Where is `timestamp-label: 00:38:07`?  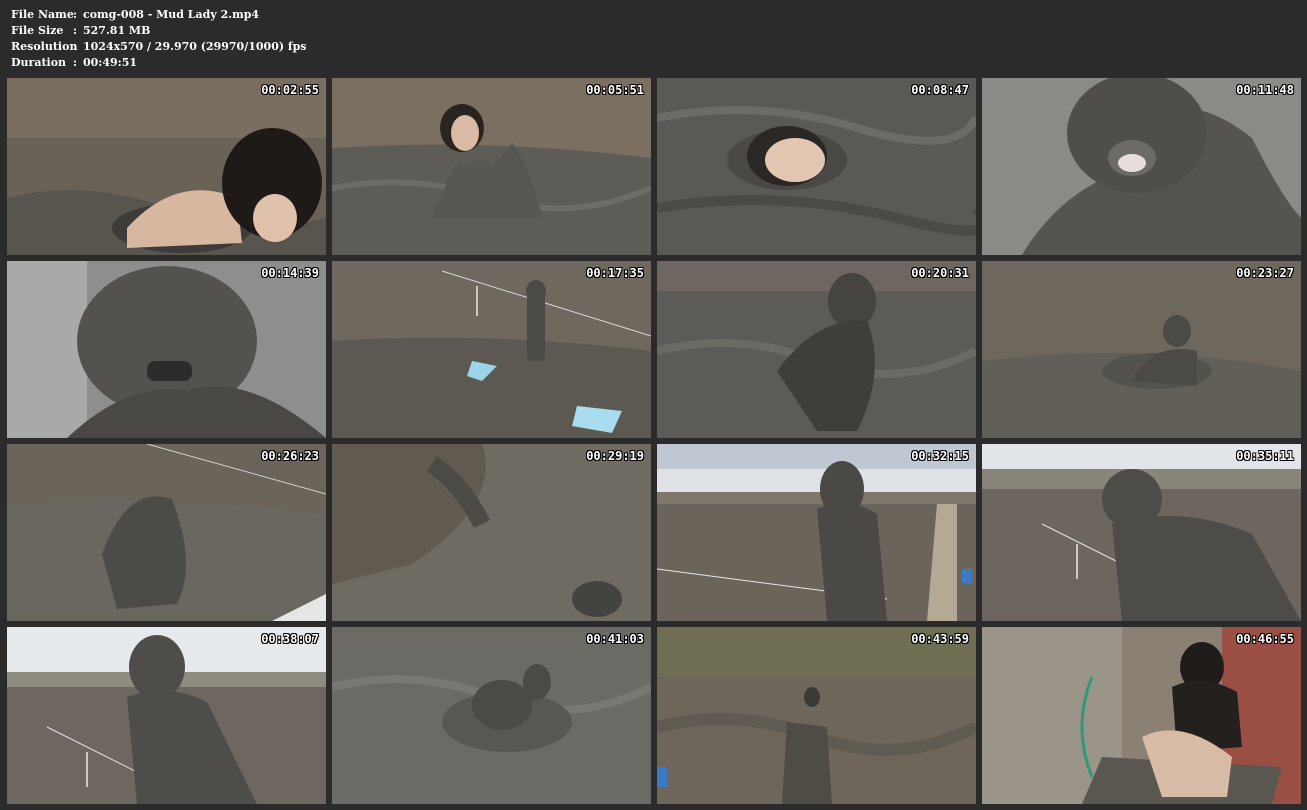
timestamp-label: 00:38:07 is located at coordinates (290, 639).